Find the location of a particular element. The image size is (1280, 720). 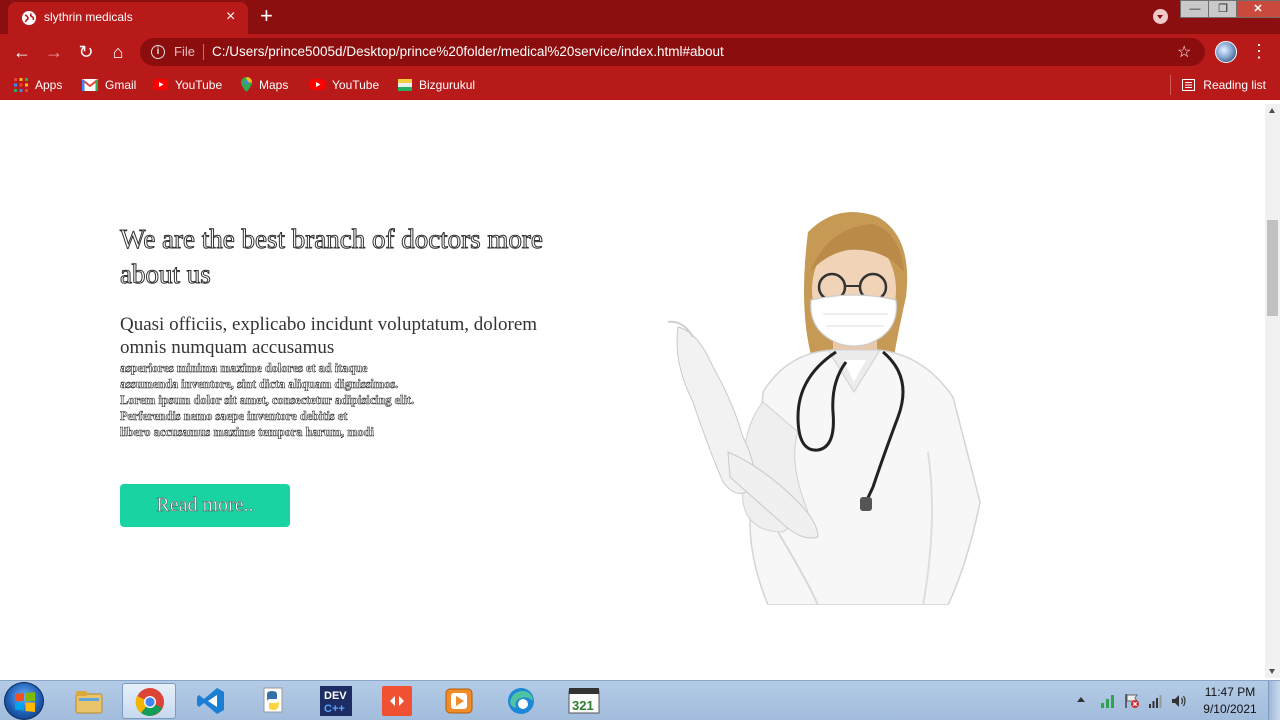

globe-icon is located at coordinates (29, 18).